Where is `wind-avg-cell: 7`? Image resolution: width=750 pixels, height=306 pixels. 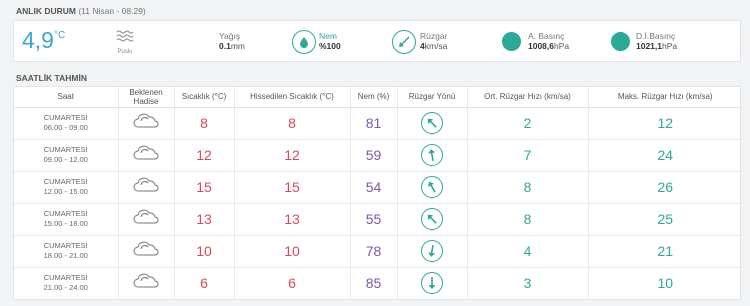 wind-avg-cell: 7 is located at coordinates (528, 155).